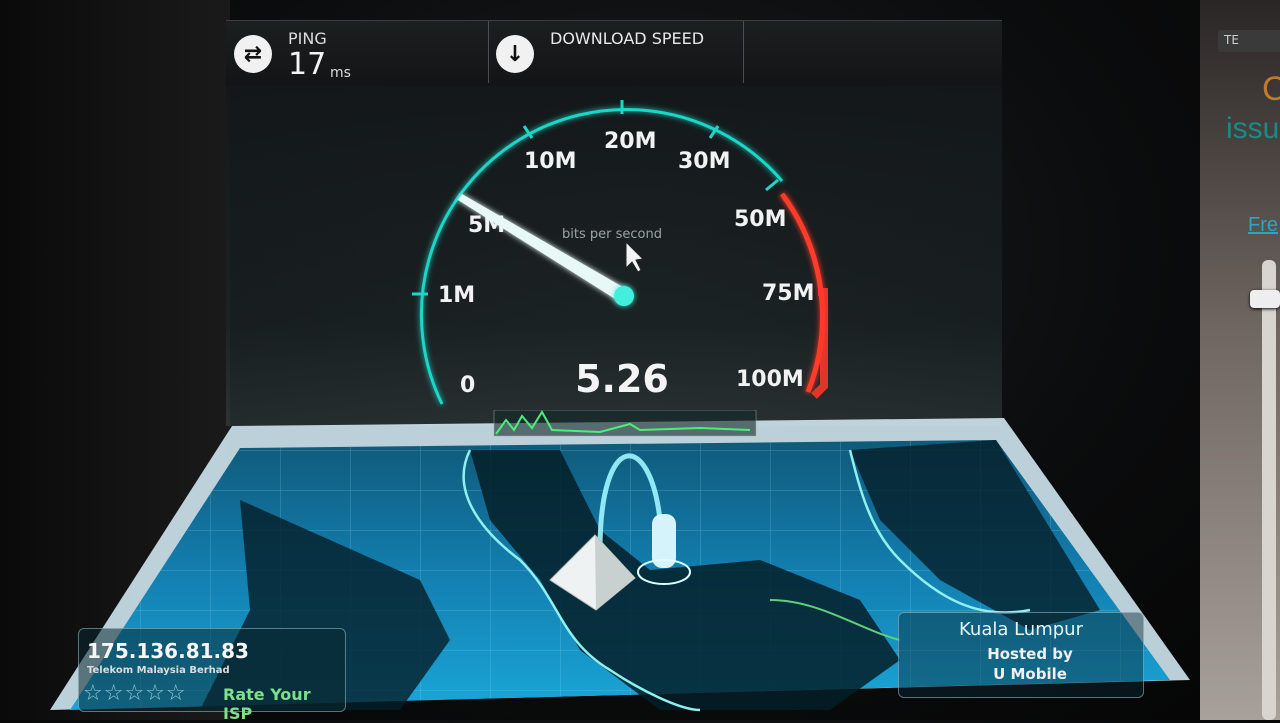 This screenshot has height=723, width=1280. Describe the element at coordinates (788, 293) in the screenshot. I see `gauge-label-75m: 75M` at that location.